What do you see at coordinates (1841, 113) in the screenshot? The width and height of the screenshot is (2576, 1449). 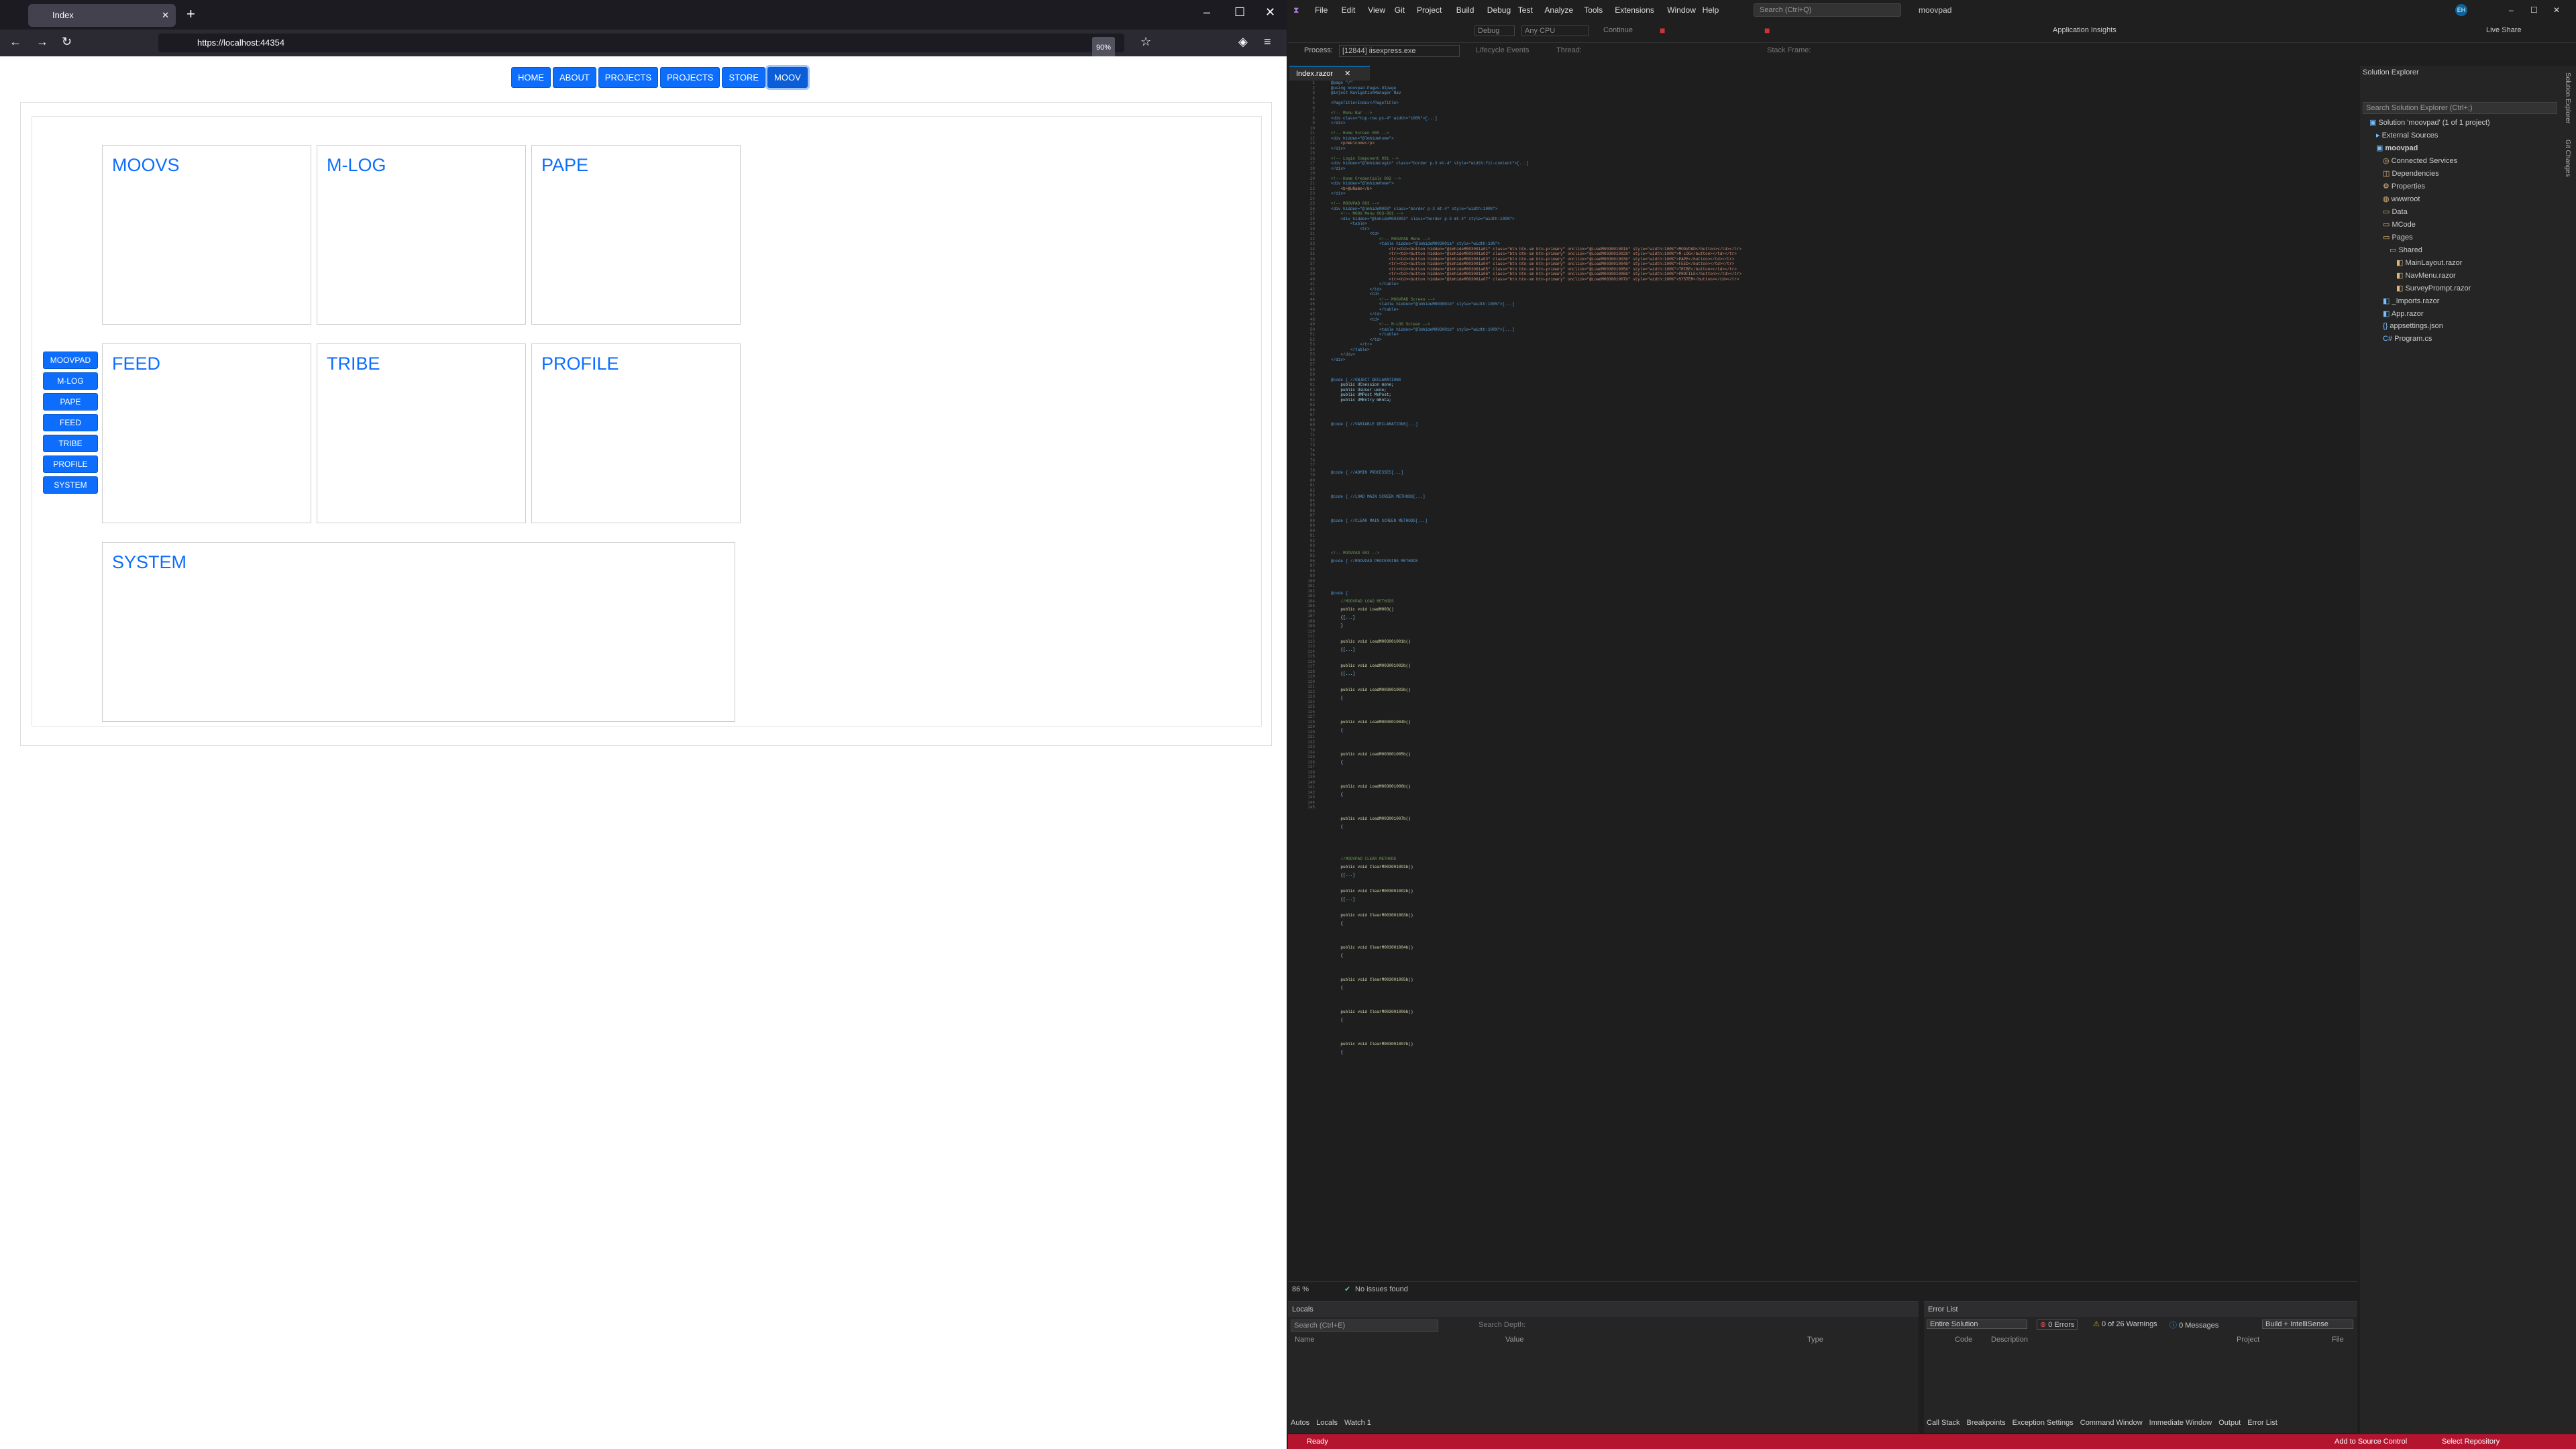 I see `code-line: <!-- Menu Bar -->` at bounding box center [1841, 113].